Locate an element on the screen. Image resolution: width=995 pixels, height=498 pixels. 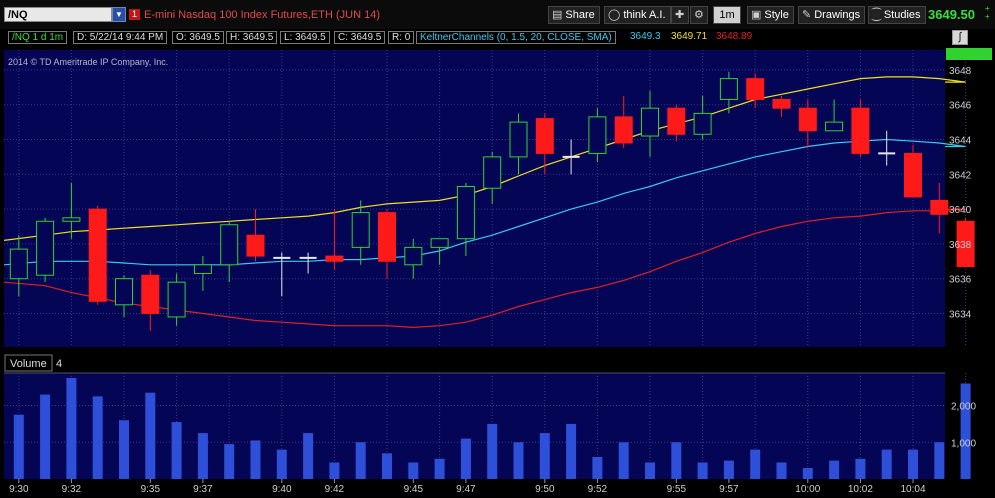
price-tick-label: 3648 is located at coordinates (960, 71).